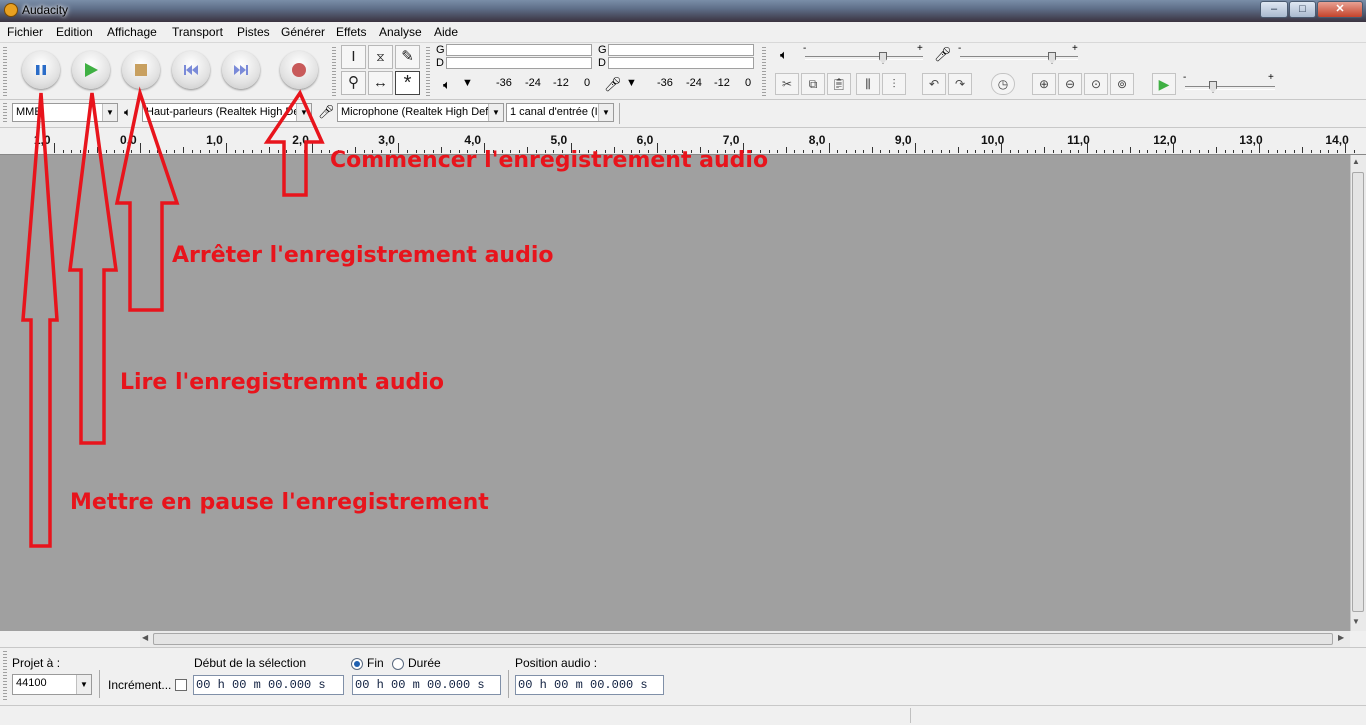 The image size is (1366, 725). What do you see at coordinates (173, 317) in the screenshot?
I see `annotation-arrows` at bounding box center [173, 317].